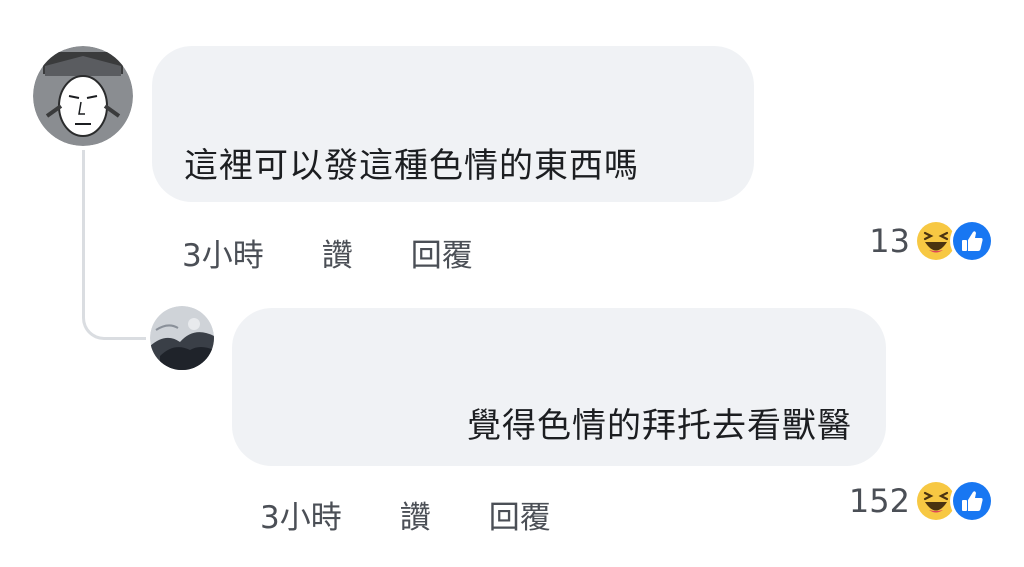 The width and height of the screenshot is (1024, 567). Describe the element at coordinates (889, 241) in the screenshot. I see `reaction-count: 13` at that location.